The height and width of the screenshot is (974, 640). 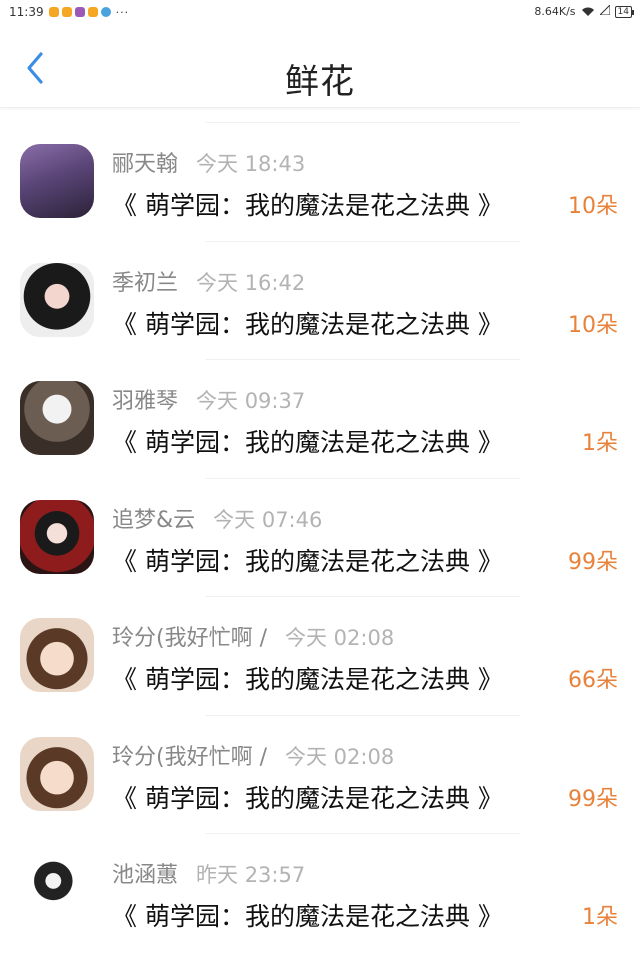 I want to click on user-name-text: 郦天翰, so click(x=145, y=164).